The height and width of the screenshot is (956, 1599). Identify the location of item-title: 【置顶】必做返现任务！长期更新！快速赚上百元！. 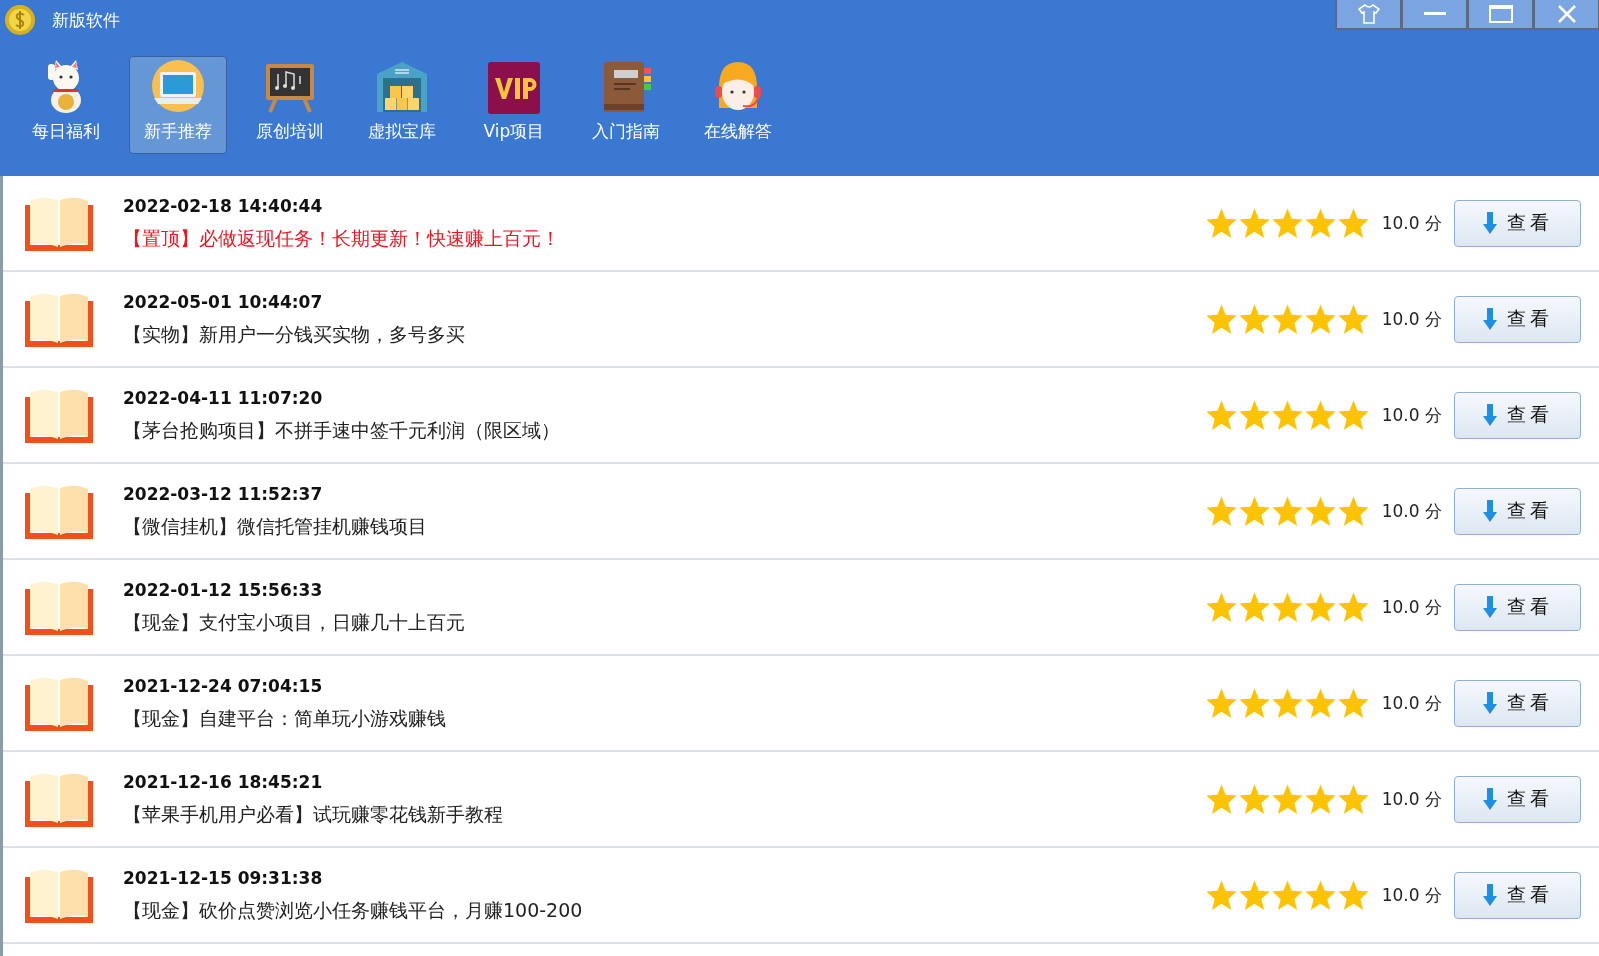
(342, 238).